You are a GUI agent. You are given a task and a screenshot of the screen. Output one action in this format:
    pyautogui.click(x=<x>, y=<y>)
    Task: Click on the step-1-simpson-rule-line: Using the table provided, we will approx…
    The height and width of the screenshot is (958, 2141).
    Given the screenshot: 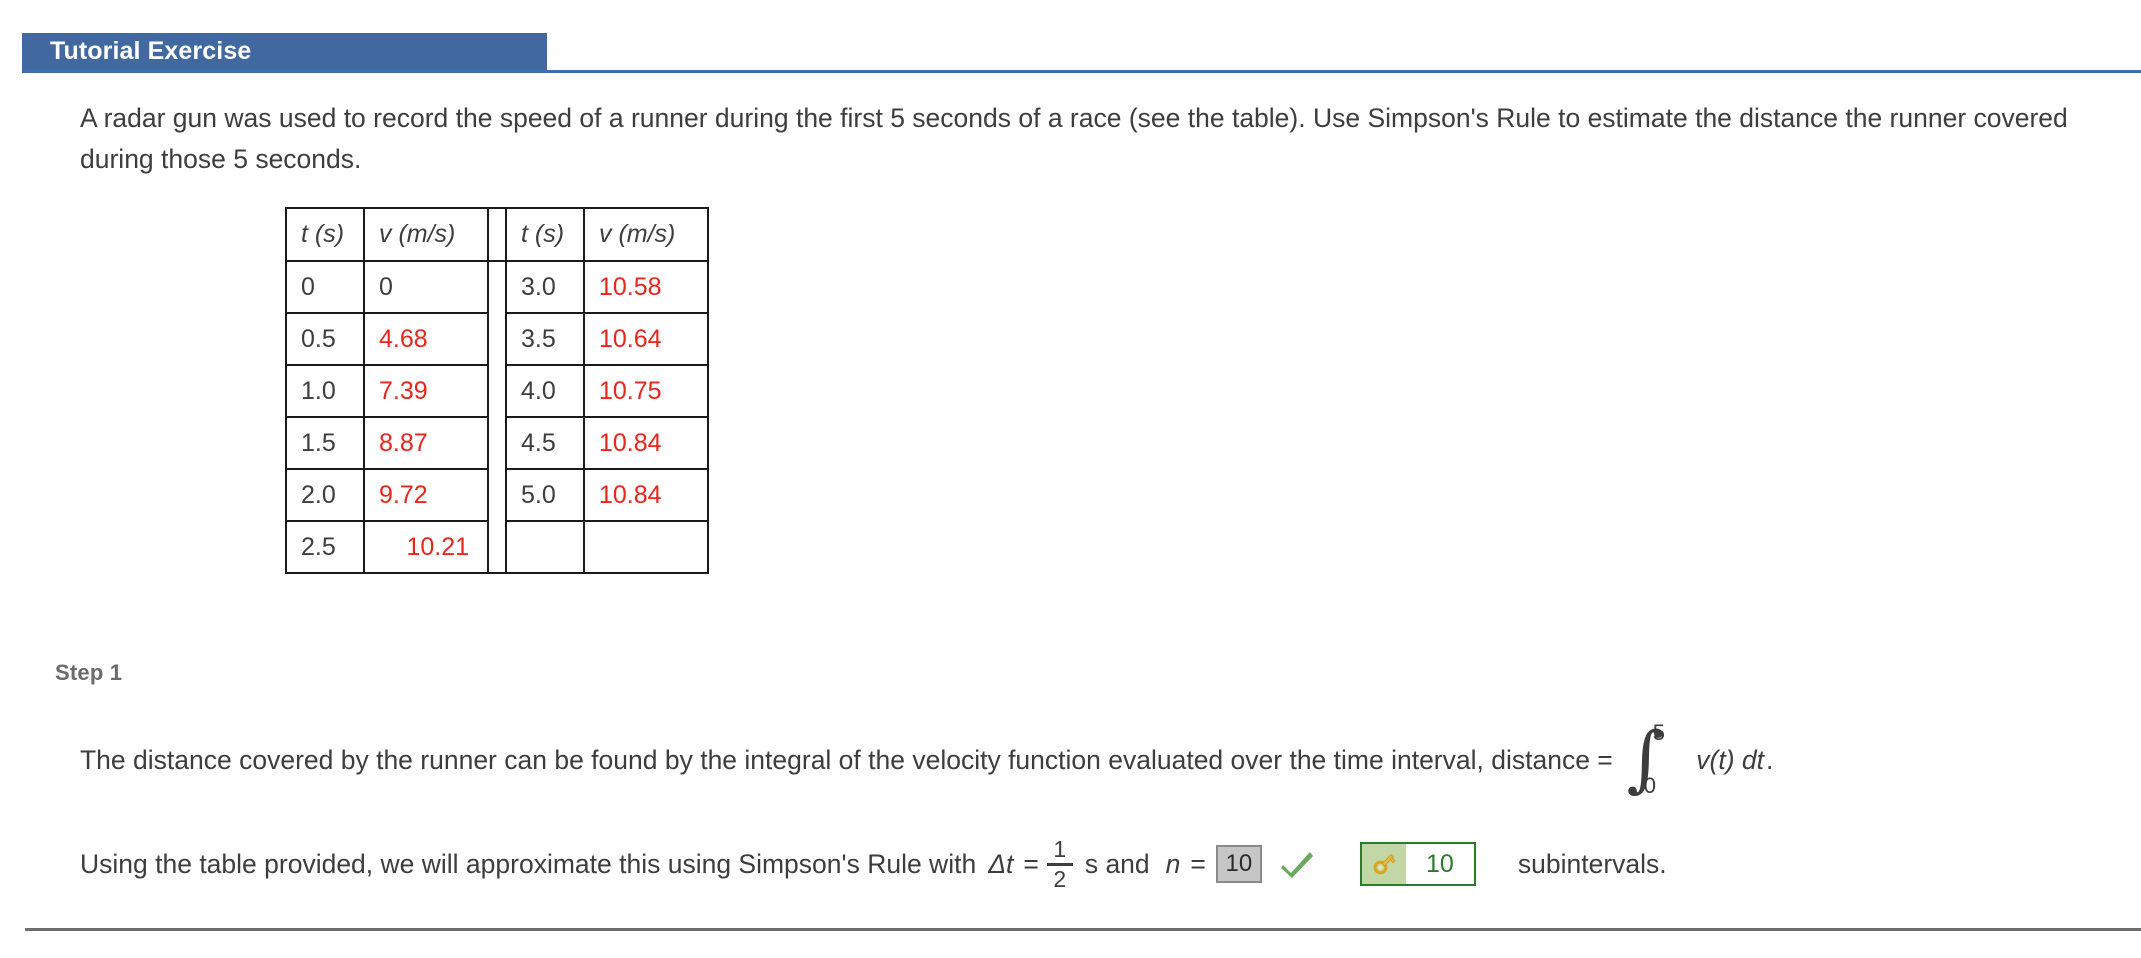 What is the action you would take?
    pyautogui.click(x=873, y=864)
    